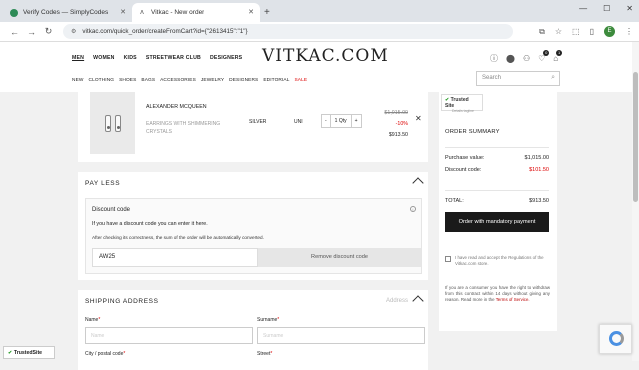  I want to click on nav-streetwear-club: STREETWEAR CLUB, so click(173, 58).